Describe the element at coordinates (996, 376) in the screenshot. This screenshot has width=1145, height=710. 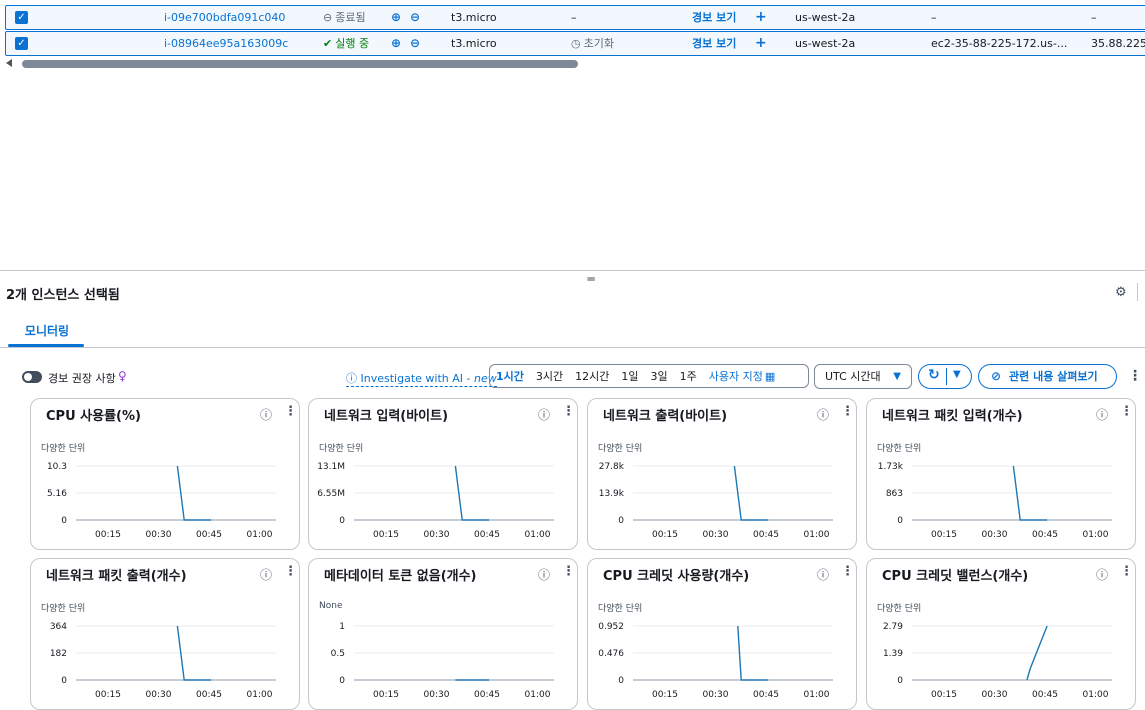
I see `compass-icon: ⊘` at that location.